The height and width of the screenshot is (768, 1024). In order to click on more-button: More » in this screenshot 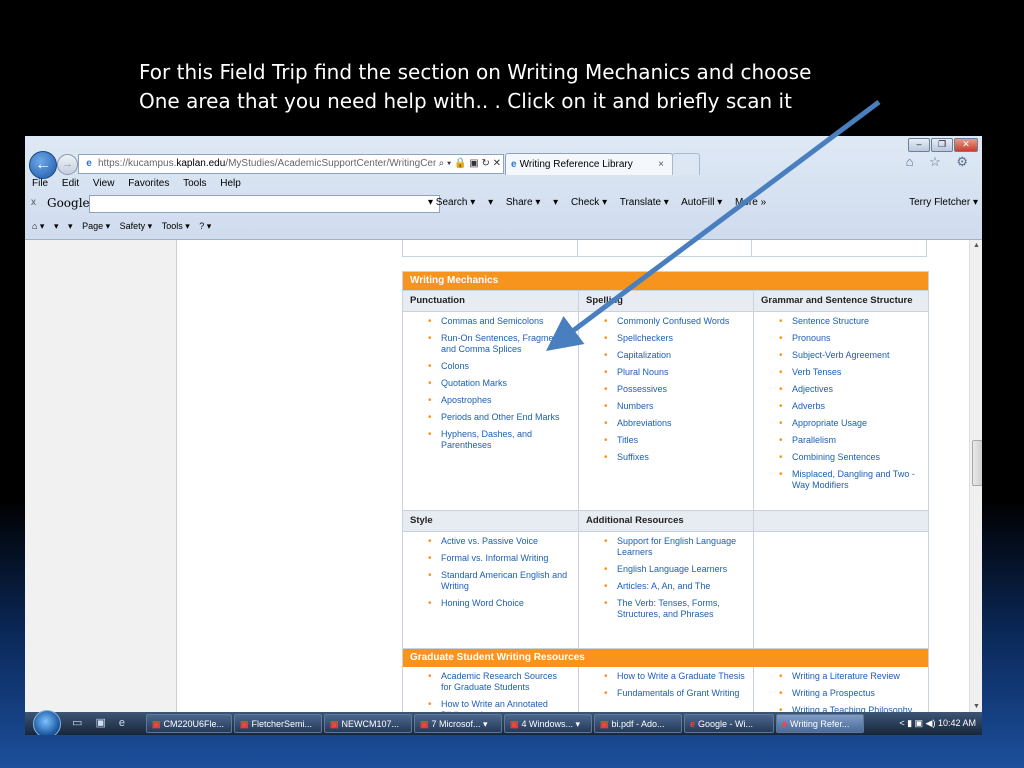, I will do `click(750, 202)`.